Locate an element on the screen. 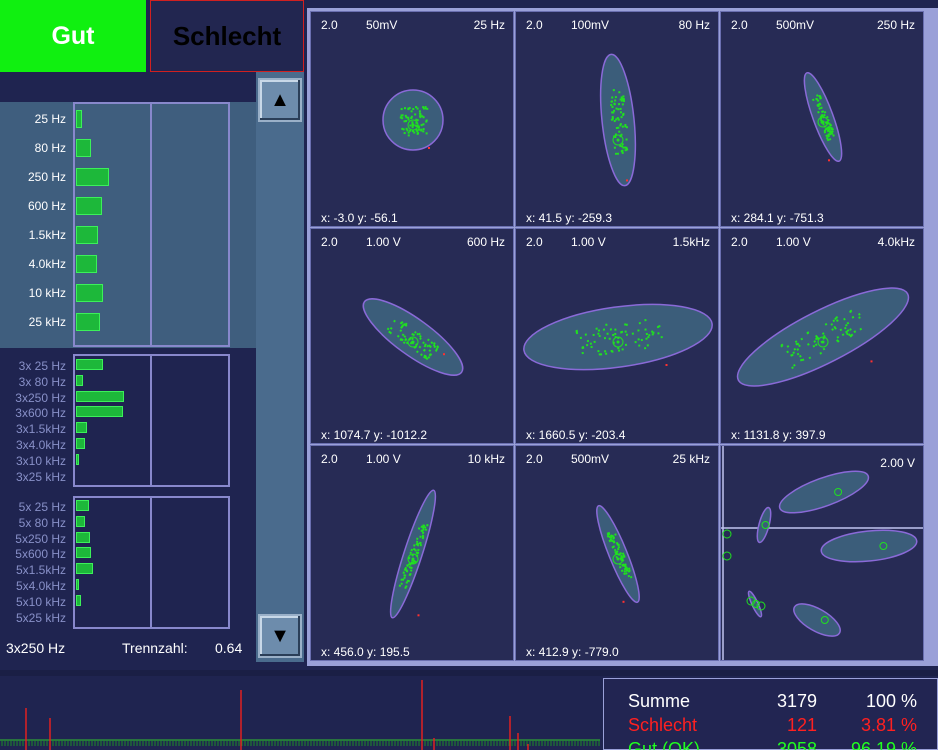 Image resolution: width=938 pixels, height=750 pixels. scatter-plot: 2.0 50mV 25 Hz x: -3.0 y: -56.1 is located at coordinates (412, 119).